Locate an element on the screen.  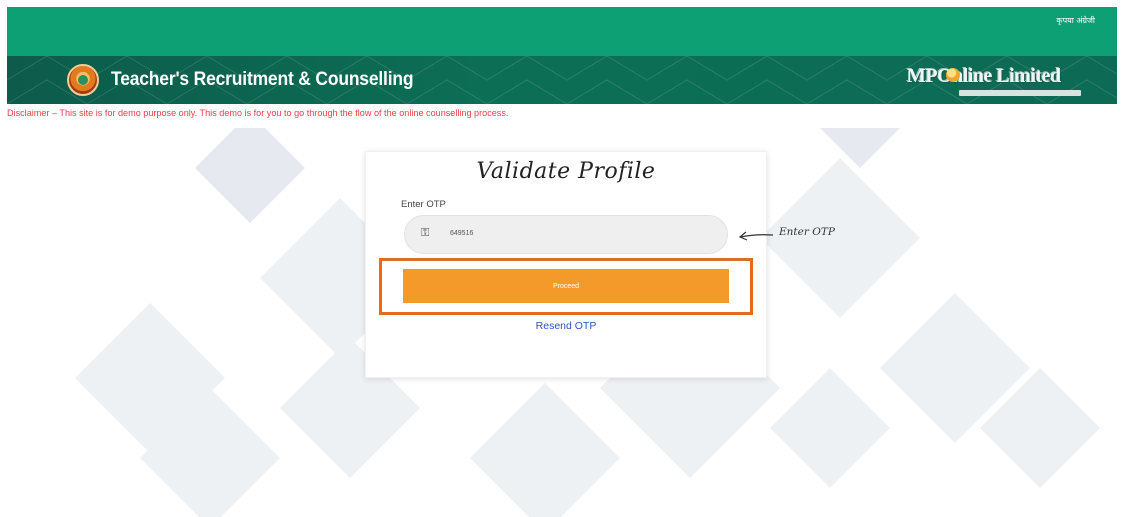
enter-otp-hint: Enter OTP is located at coordinates (807, 232).